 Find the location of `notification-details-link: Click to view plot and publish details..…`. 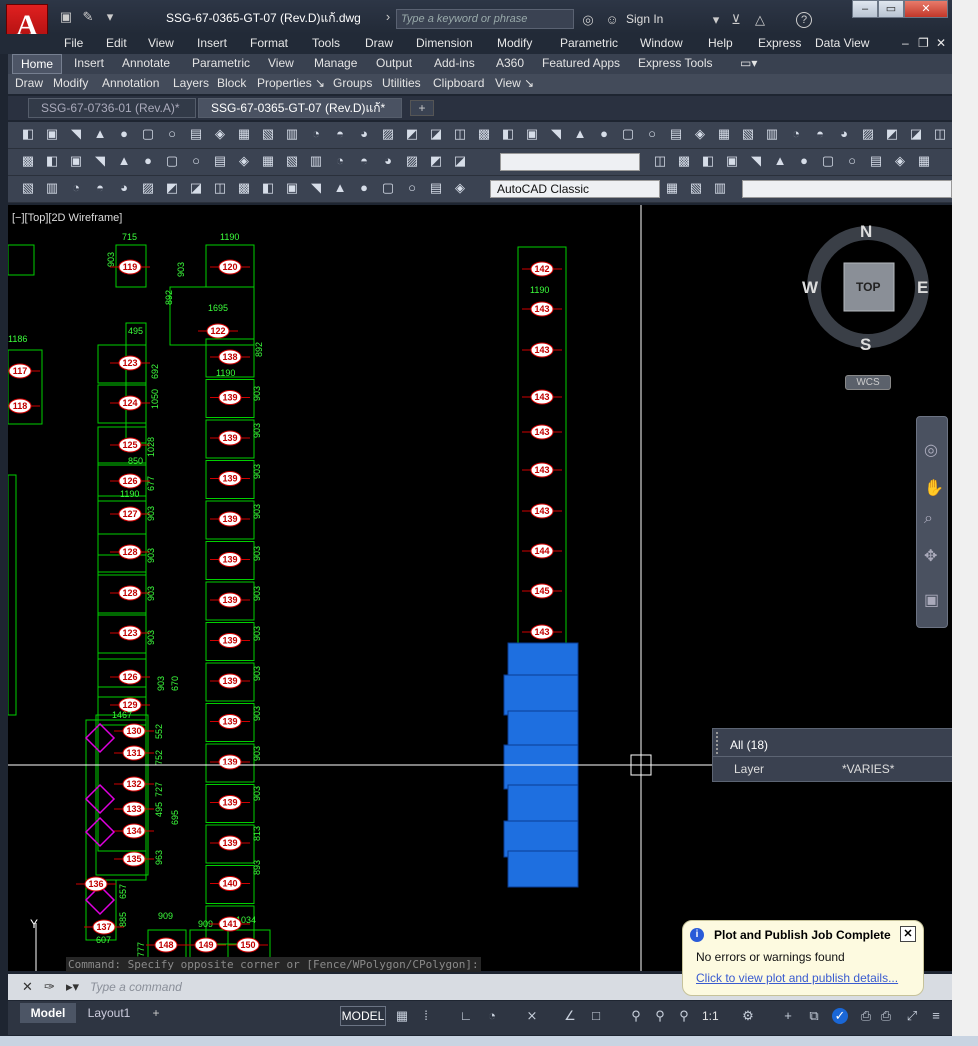

notification-details-link: Click to view plot and publish details..… is located at coordinates (797, 978).